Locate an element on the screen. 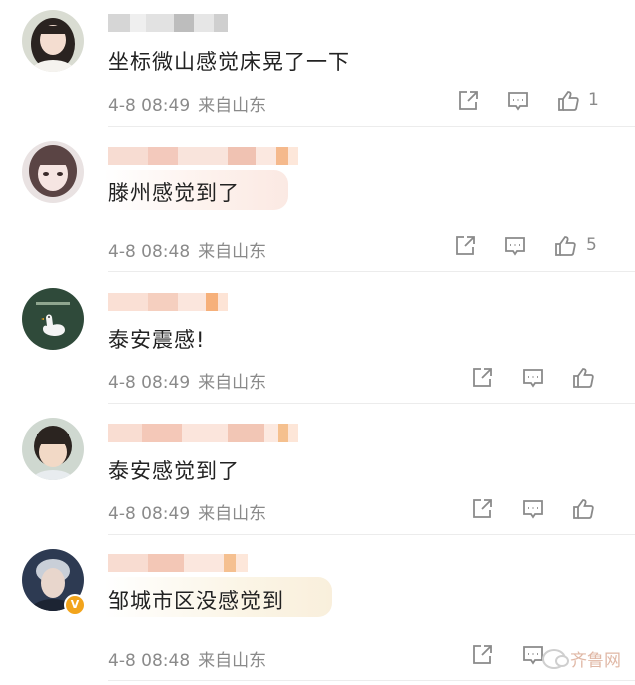 The image size is (635, 685). girl-selfie-avatar-icon is located at coordinates (53, 172).